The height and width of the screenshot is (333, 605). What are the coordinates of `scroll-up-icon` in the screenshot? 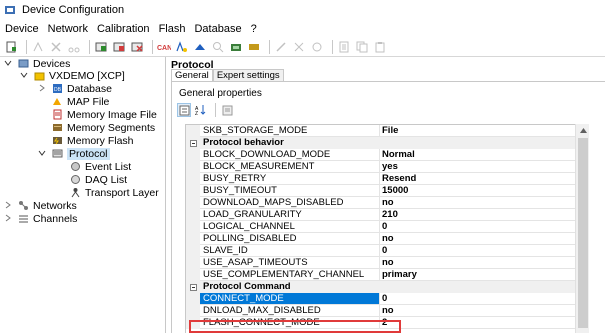 It's located at (583, 130).